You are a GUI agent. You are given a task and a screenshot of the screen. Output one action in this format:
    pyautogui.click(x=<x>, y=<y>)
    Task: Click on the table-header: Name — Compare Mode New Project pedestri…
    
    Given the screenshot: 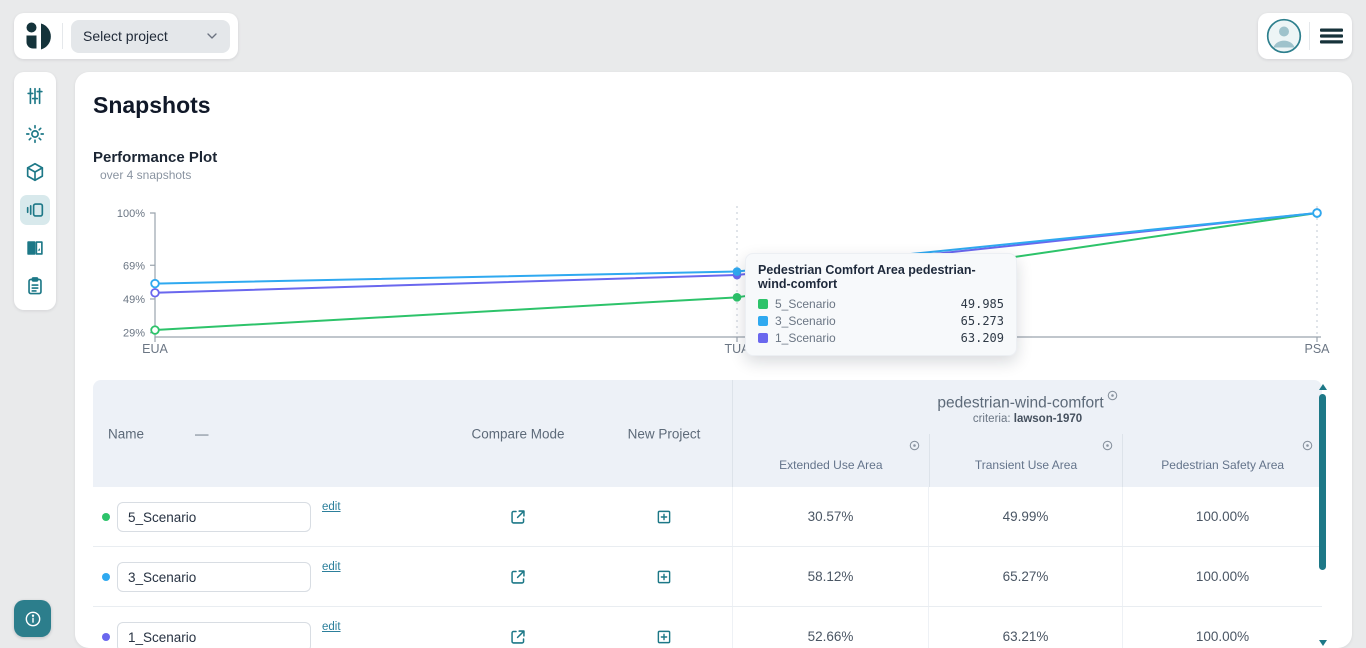 What is the action you would take?
    pyautogui.click(x=707, y=433)
    